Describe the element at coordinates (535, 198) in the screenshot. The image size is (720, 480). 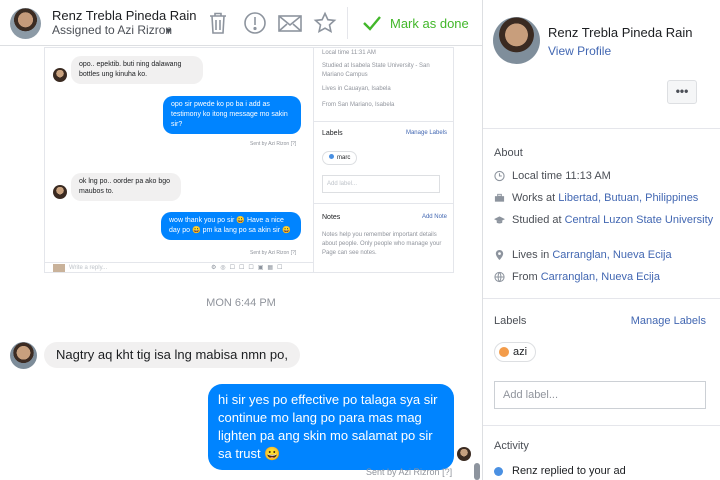
I see `works-prefix: Works at` at that location.